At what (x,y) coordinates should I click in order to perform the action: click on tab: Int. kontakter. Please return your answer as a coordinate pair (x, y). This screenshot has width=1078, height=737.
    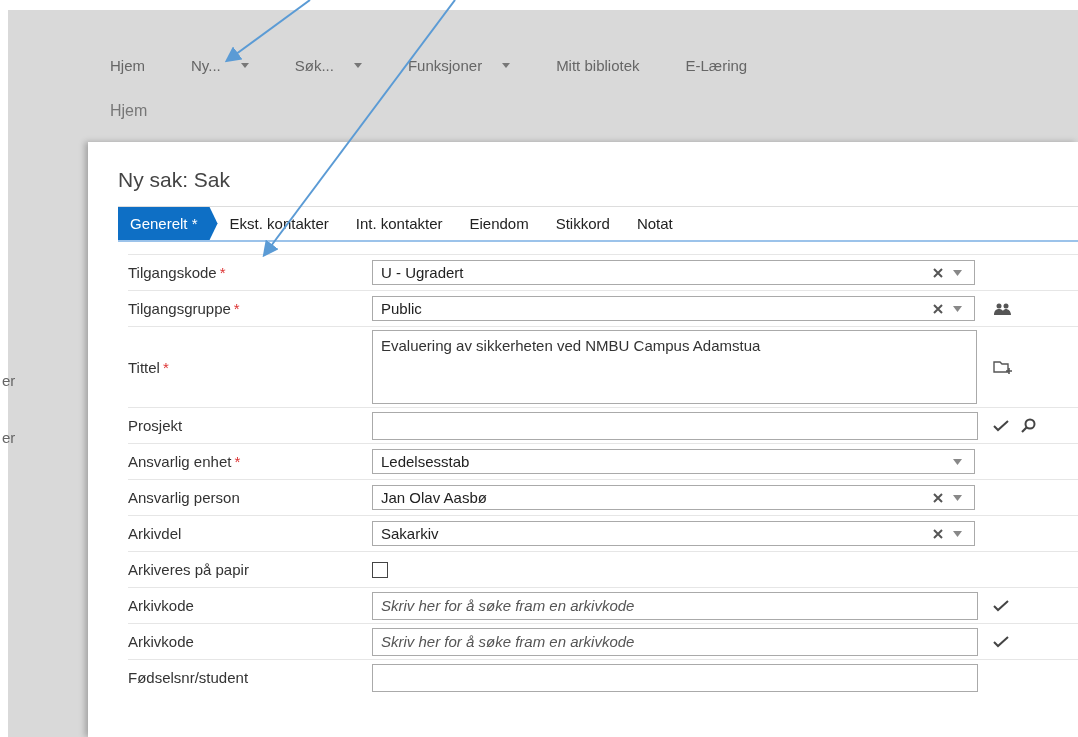
    Looking at the image, I should click on (400, 223).